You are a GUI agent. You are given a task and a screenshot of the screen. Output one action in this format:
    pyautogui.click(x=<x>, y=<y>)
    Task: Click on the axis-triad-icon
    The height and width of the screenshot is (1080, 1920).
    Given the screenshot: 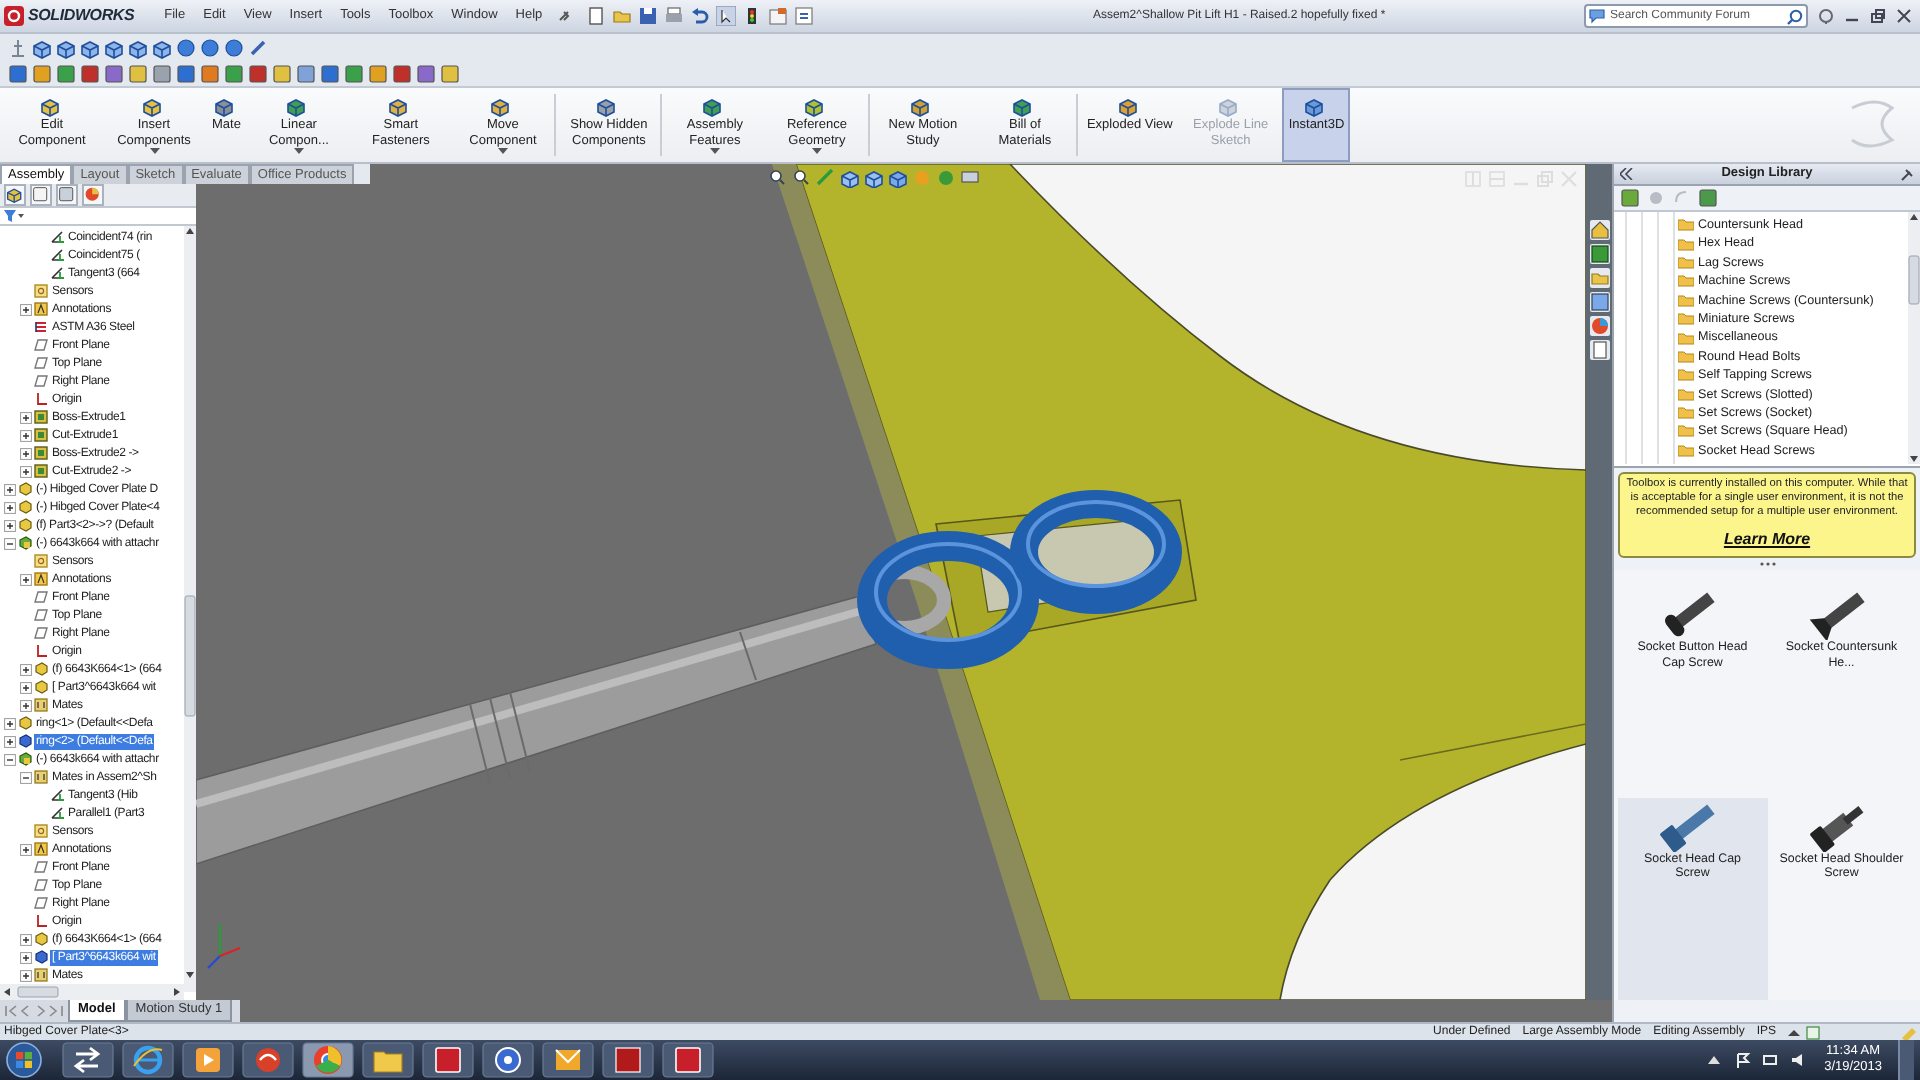 What is the action you would take?
    pyautogui.click(x=224, y=946)
    